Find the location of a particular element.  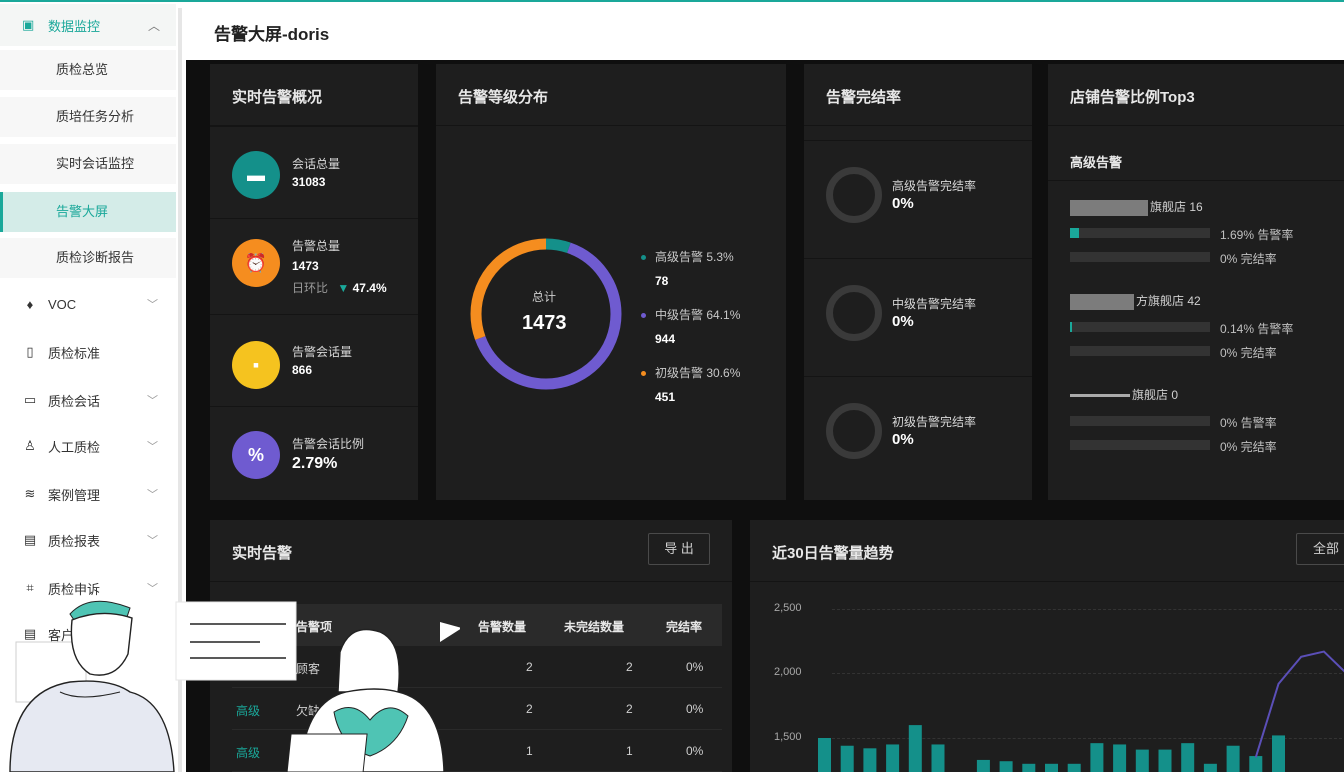

stat-alarm-ratio: % 告警会话比例 2.79% is located at coordinates (314, 452).